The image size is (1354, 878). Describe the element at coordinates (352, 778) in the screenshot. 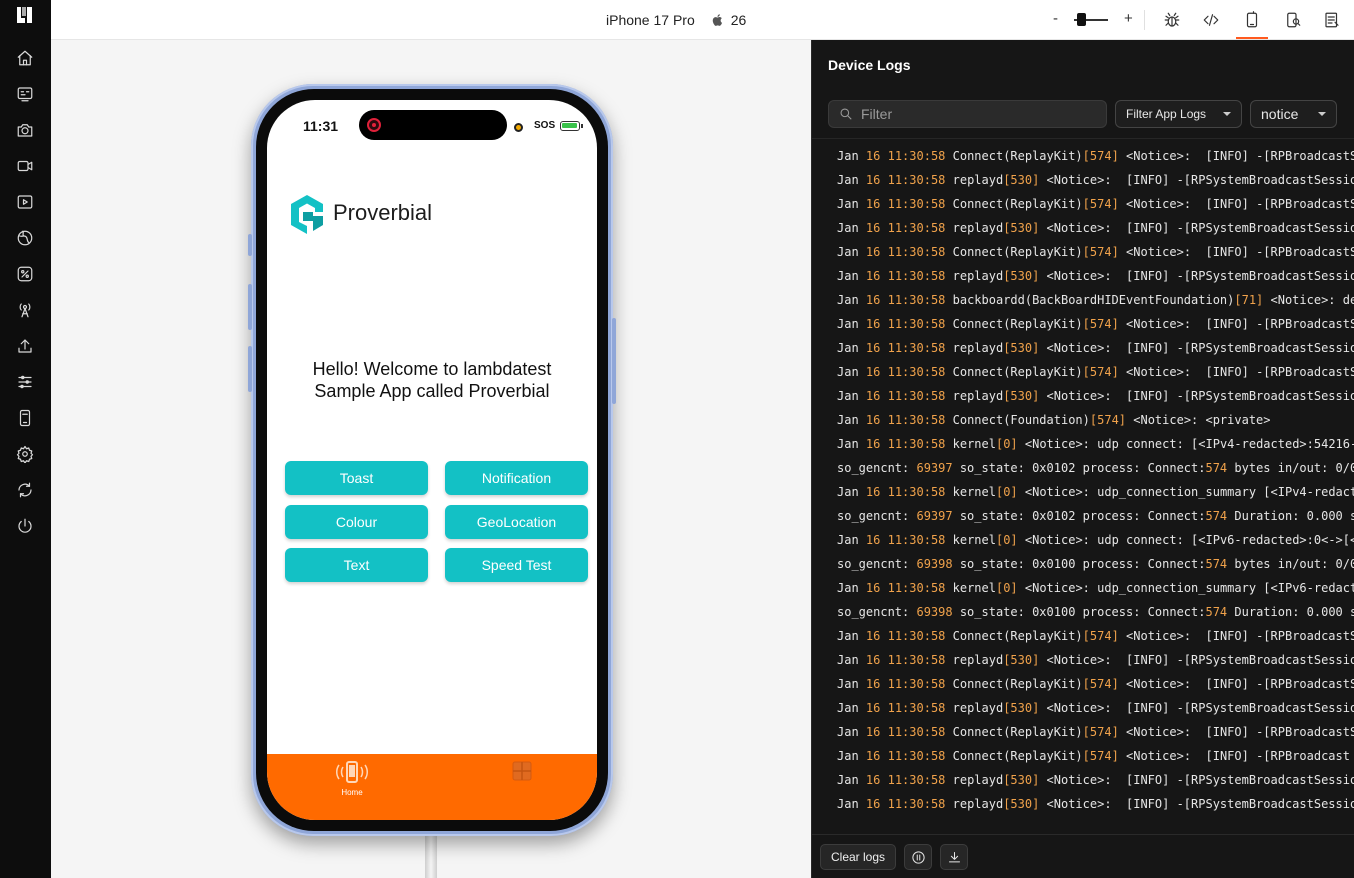

I see `tab-home: Home` at that location.